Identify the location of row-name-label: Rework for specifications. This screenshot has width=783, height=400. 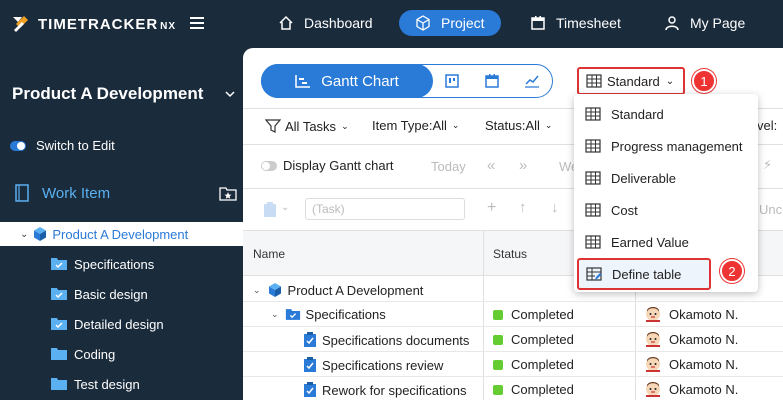
(394, 390).